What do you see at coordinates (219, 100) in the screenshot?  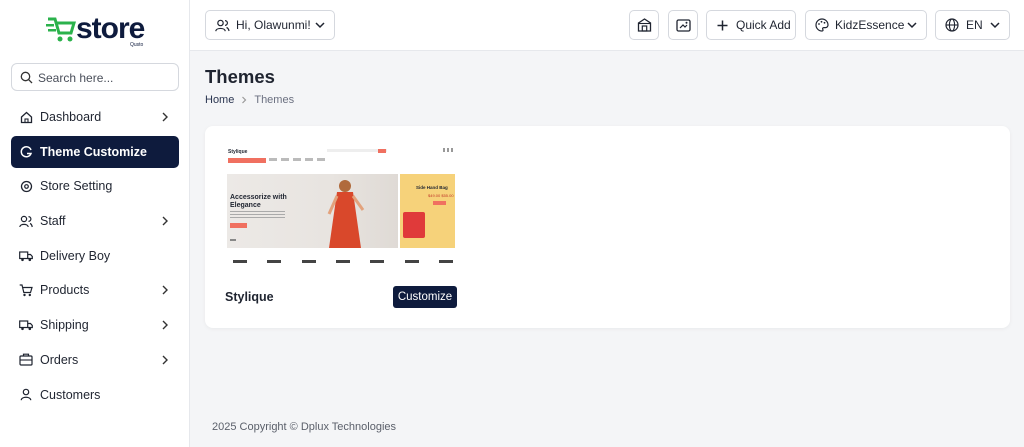 I see `breadcrumb-home: Home` at bounding box center [219, 100].